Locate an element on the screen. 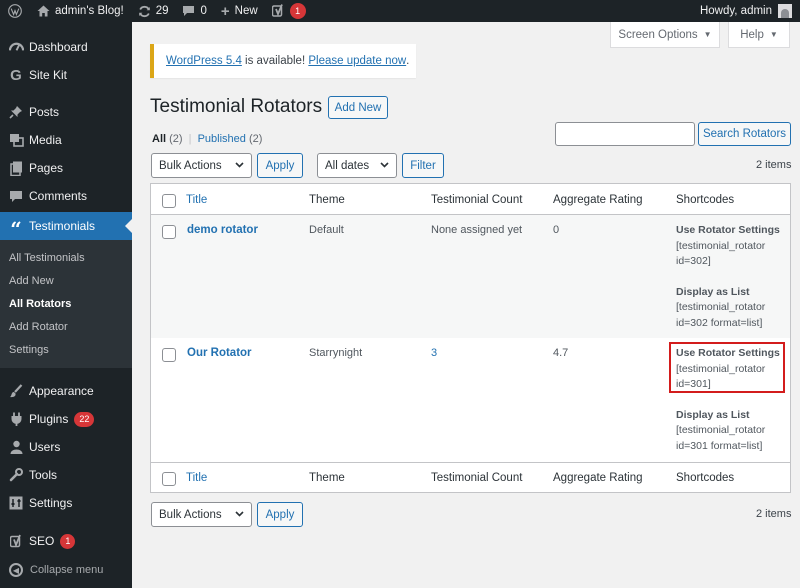  wordpress-logo-icon is located at coordinates (15, 11).